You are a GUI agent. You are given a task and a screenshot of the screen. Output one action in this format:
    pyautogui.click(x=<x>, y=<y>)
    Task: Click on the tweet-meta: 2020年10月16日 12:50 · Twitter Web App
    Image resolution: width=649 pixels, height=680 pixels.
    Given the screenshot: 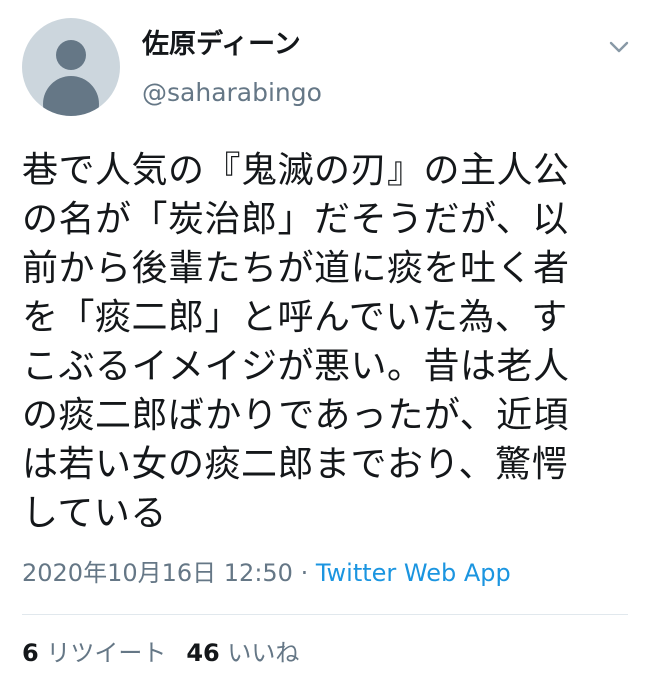 What is the action you would take?
    pyautogui.click(x=266, y=573)
    